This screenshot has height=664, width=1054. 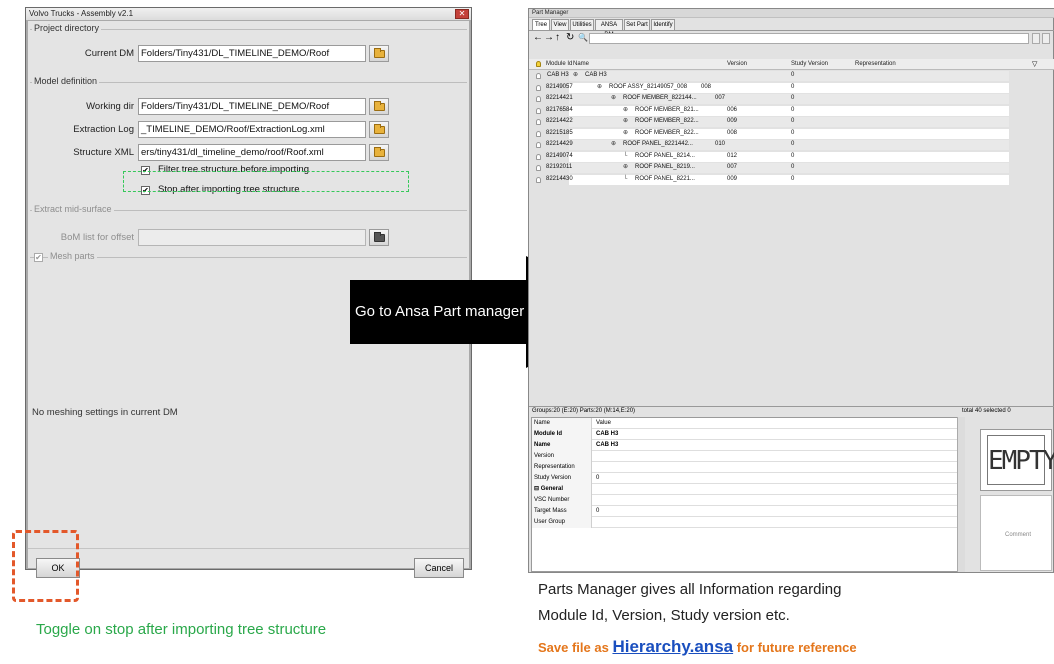 I want to click on property-row: Module Id CAB H3, so click(x=747, y=434).